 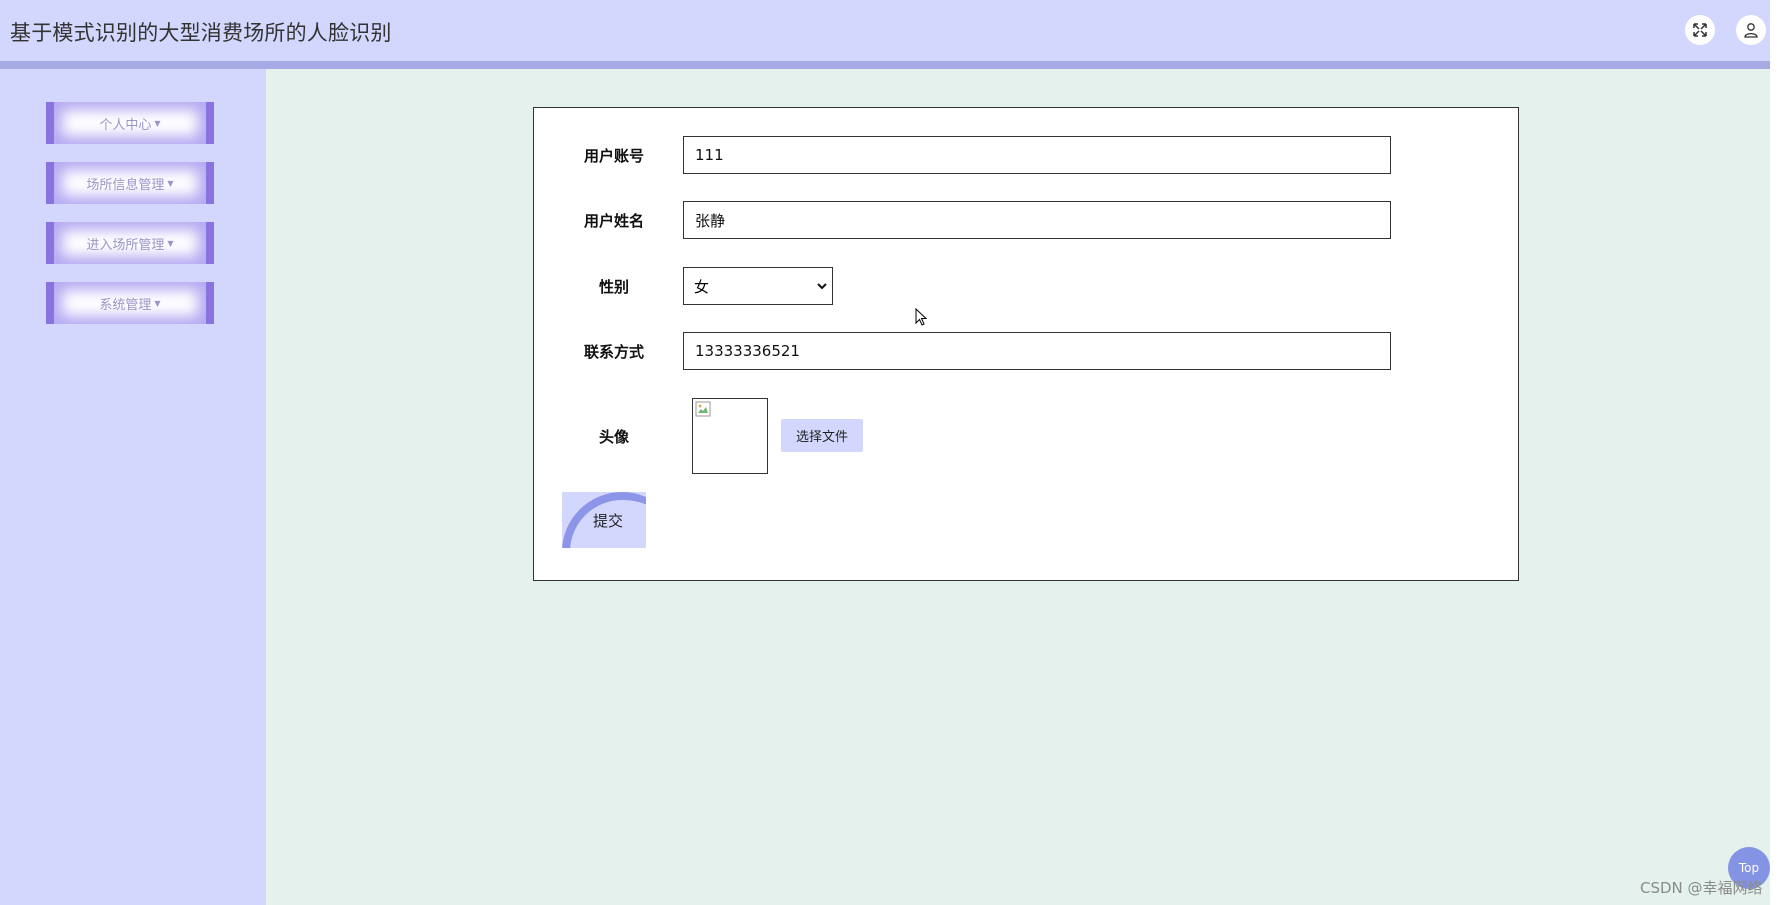 I want to click on user-icon, so click(x=1751, y=30).